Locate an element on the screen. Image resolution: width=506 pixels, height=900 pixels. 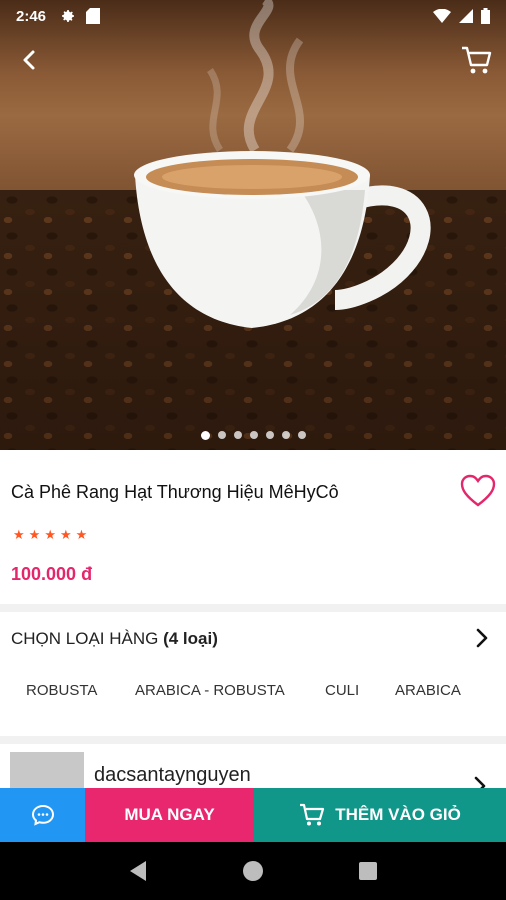
signal-icon is located at coordinates (466, 16).